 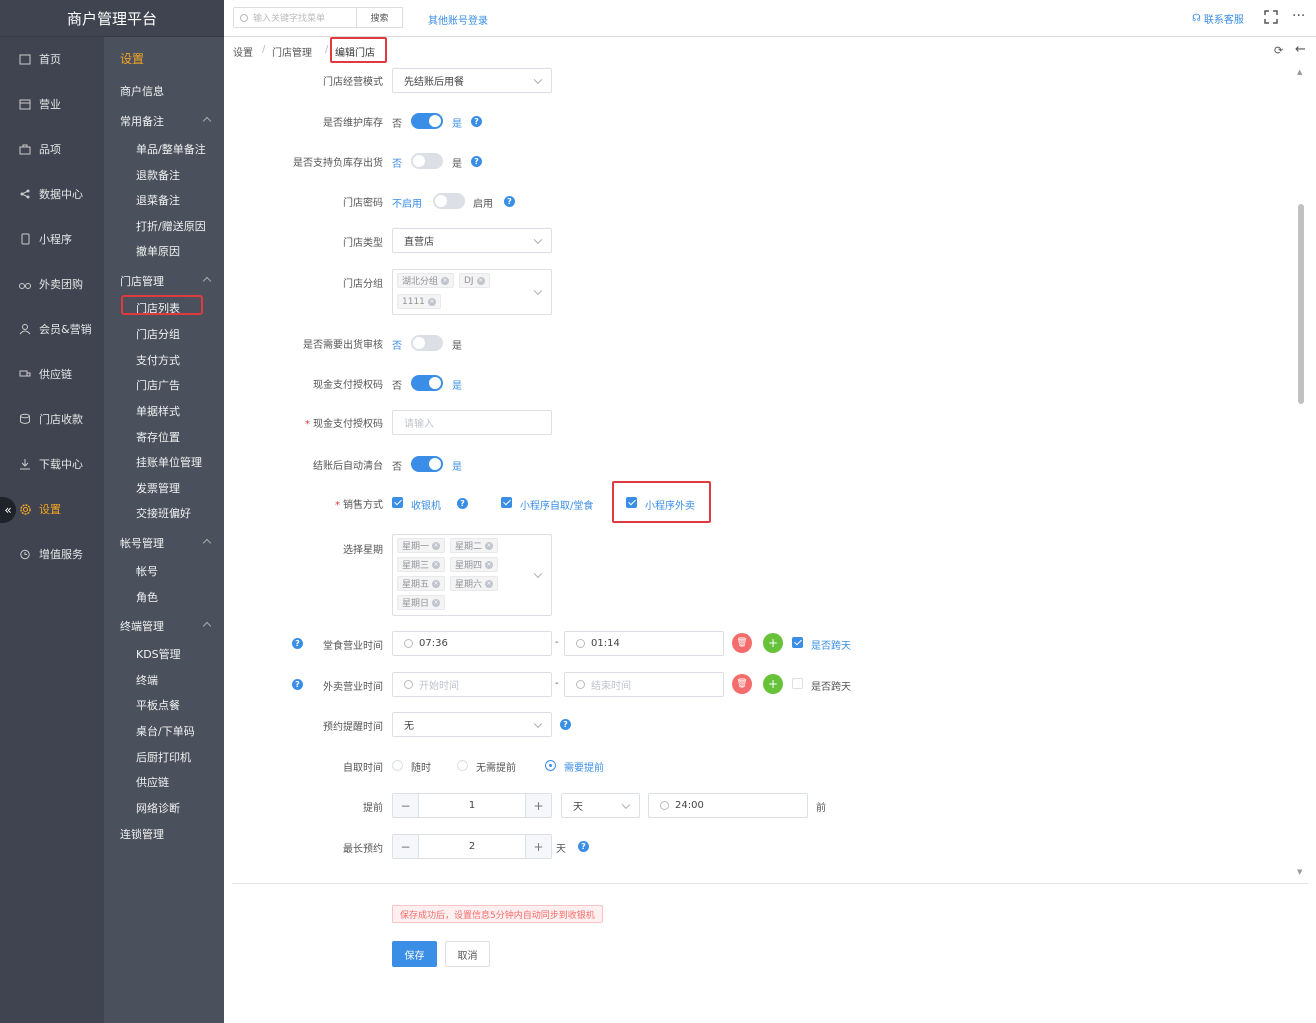 I want to click on save-button: 保存, so click(x=414, y=954).